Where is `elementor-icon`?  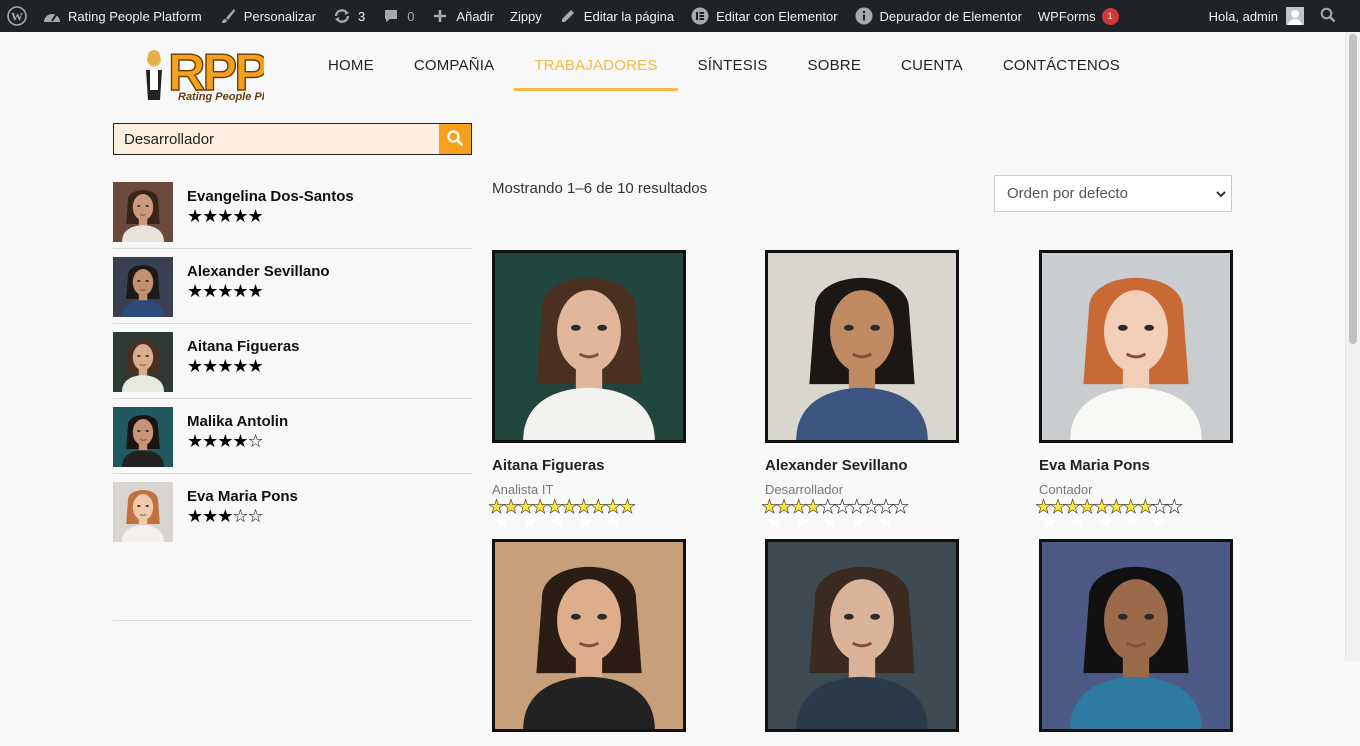
elementor-icon is located at coordinates (700, 16).